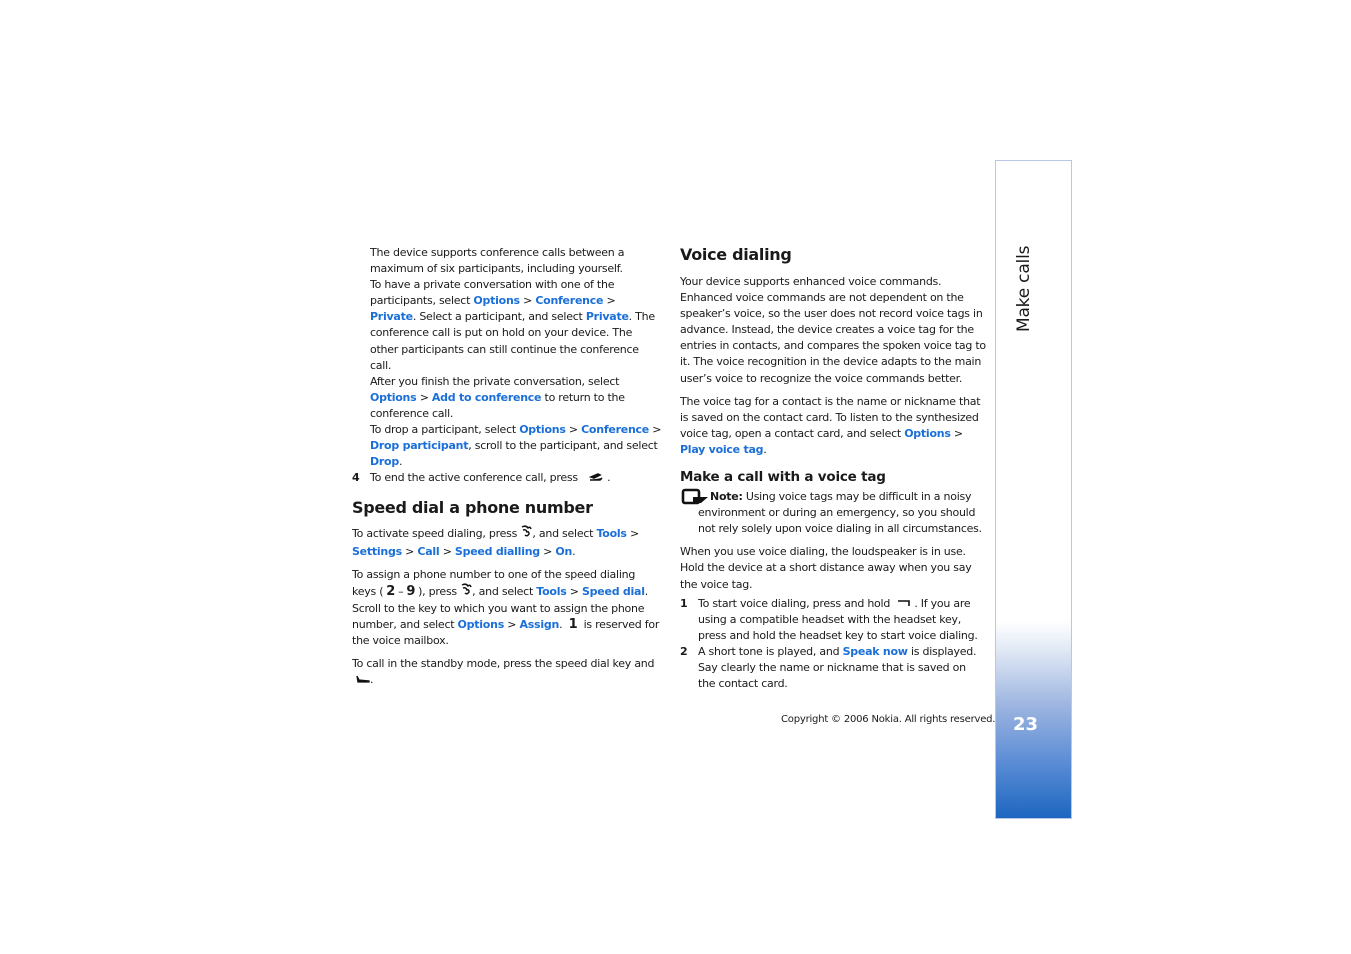  What do you see at coordinates (411, 591) in the screenshot?
I see `key-9-icon: 9` at bounding box center [411, 591].